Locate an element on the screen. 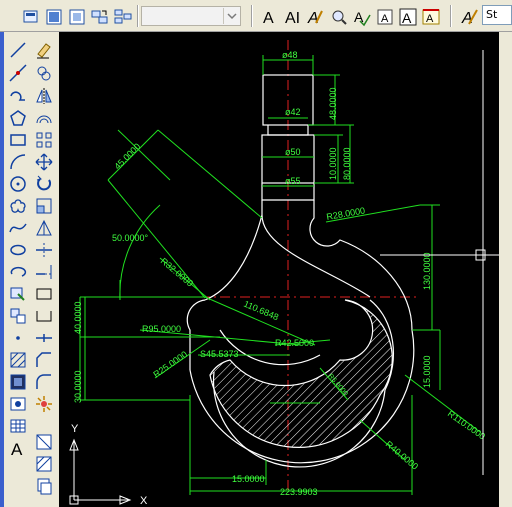 Image resolution: width=512 pixels, height=507 pixels. point-icon is located at coordinates (18, 338).